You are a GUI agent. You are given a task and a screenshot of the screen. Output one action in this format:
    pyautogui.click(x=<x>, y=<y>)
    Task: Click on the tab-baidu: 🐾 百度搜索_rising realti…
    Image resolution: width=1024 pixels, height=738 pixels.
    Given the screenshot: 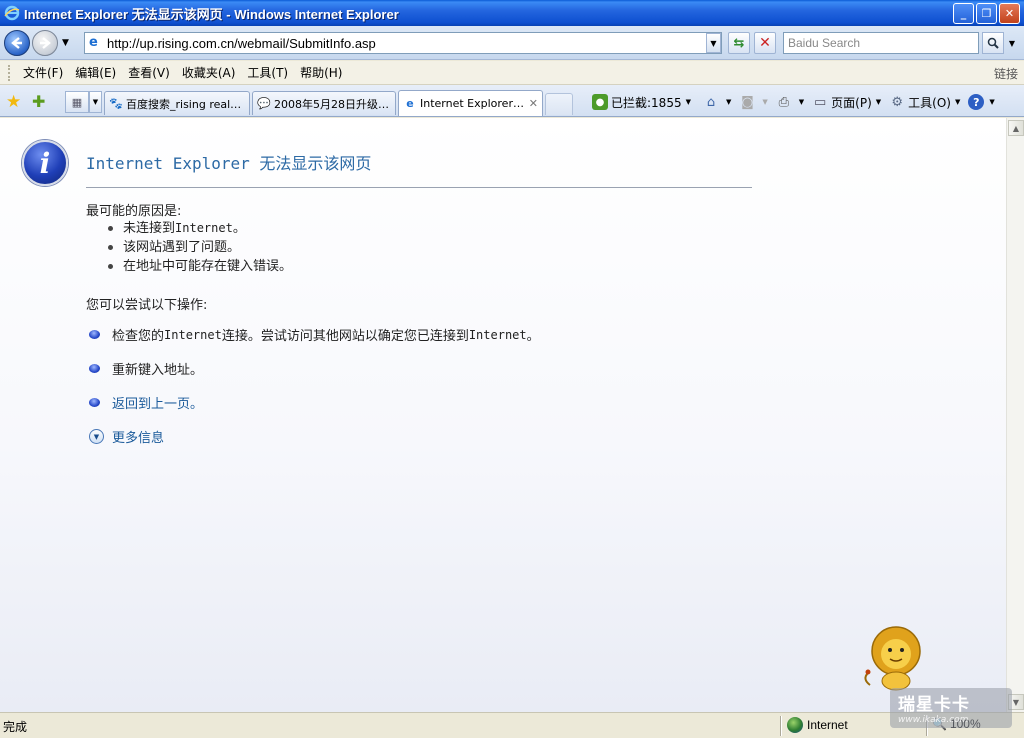 What is the action you would take?
    pyautogui.click(x=177, y=103)
    